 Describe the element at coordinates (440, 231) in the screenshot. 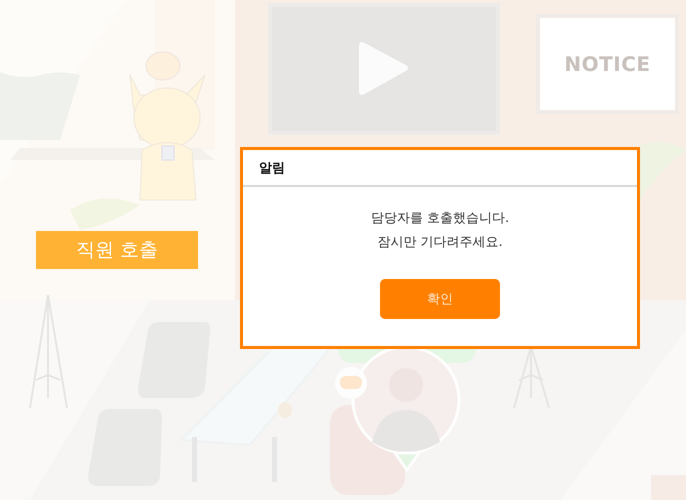

I see `dialog-message: 담당자를 호출했습니다. 잠시만 기다려주세요.` at that location.